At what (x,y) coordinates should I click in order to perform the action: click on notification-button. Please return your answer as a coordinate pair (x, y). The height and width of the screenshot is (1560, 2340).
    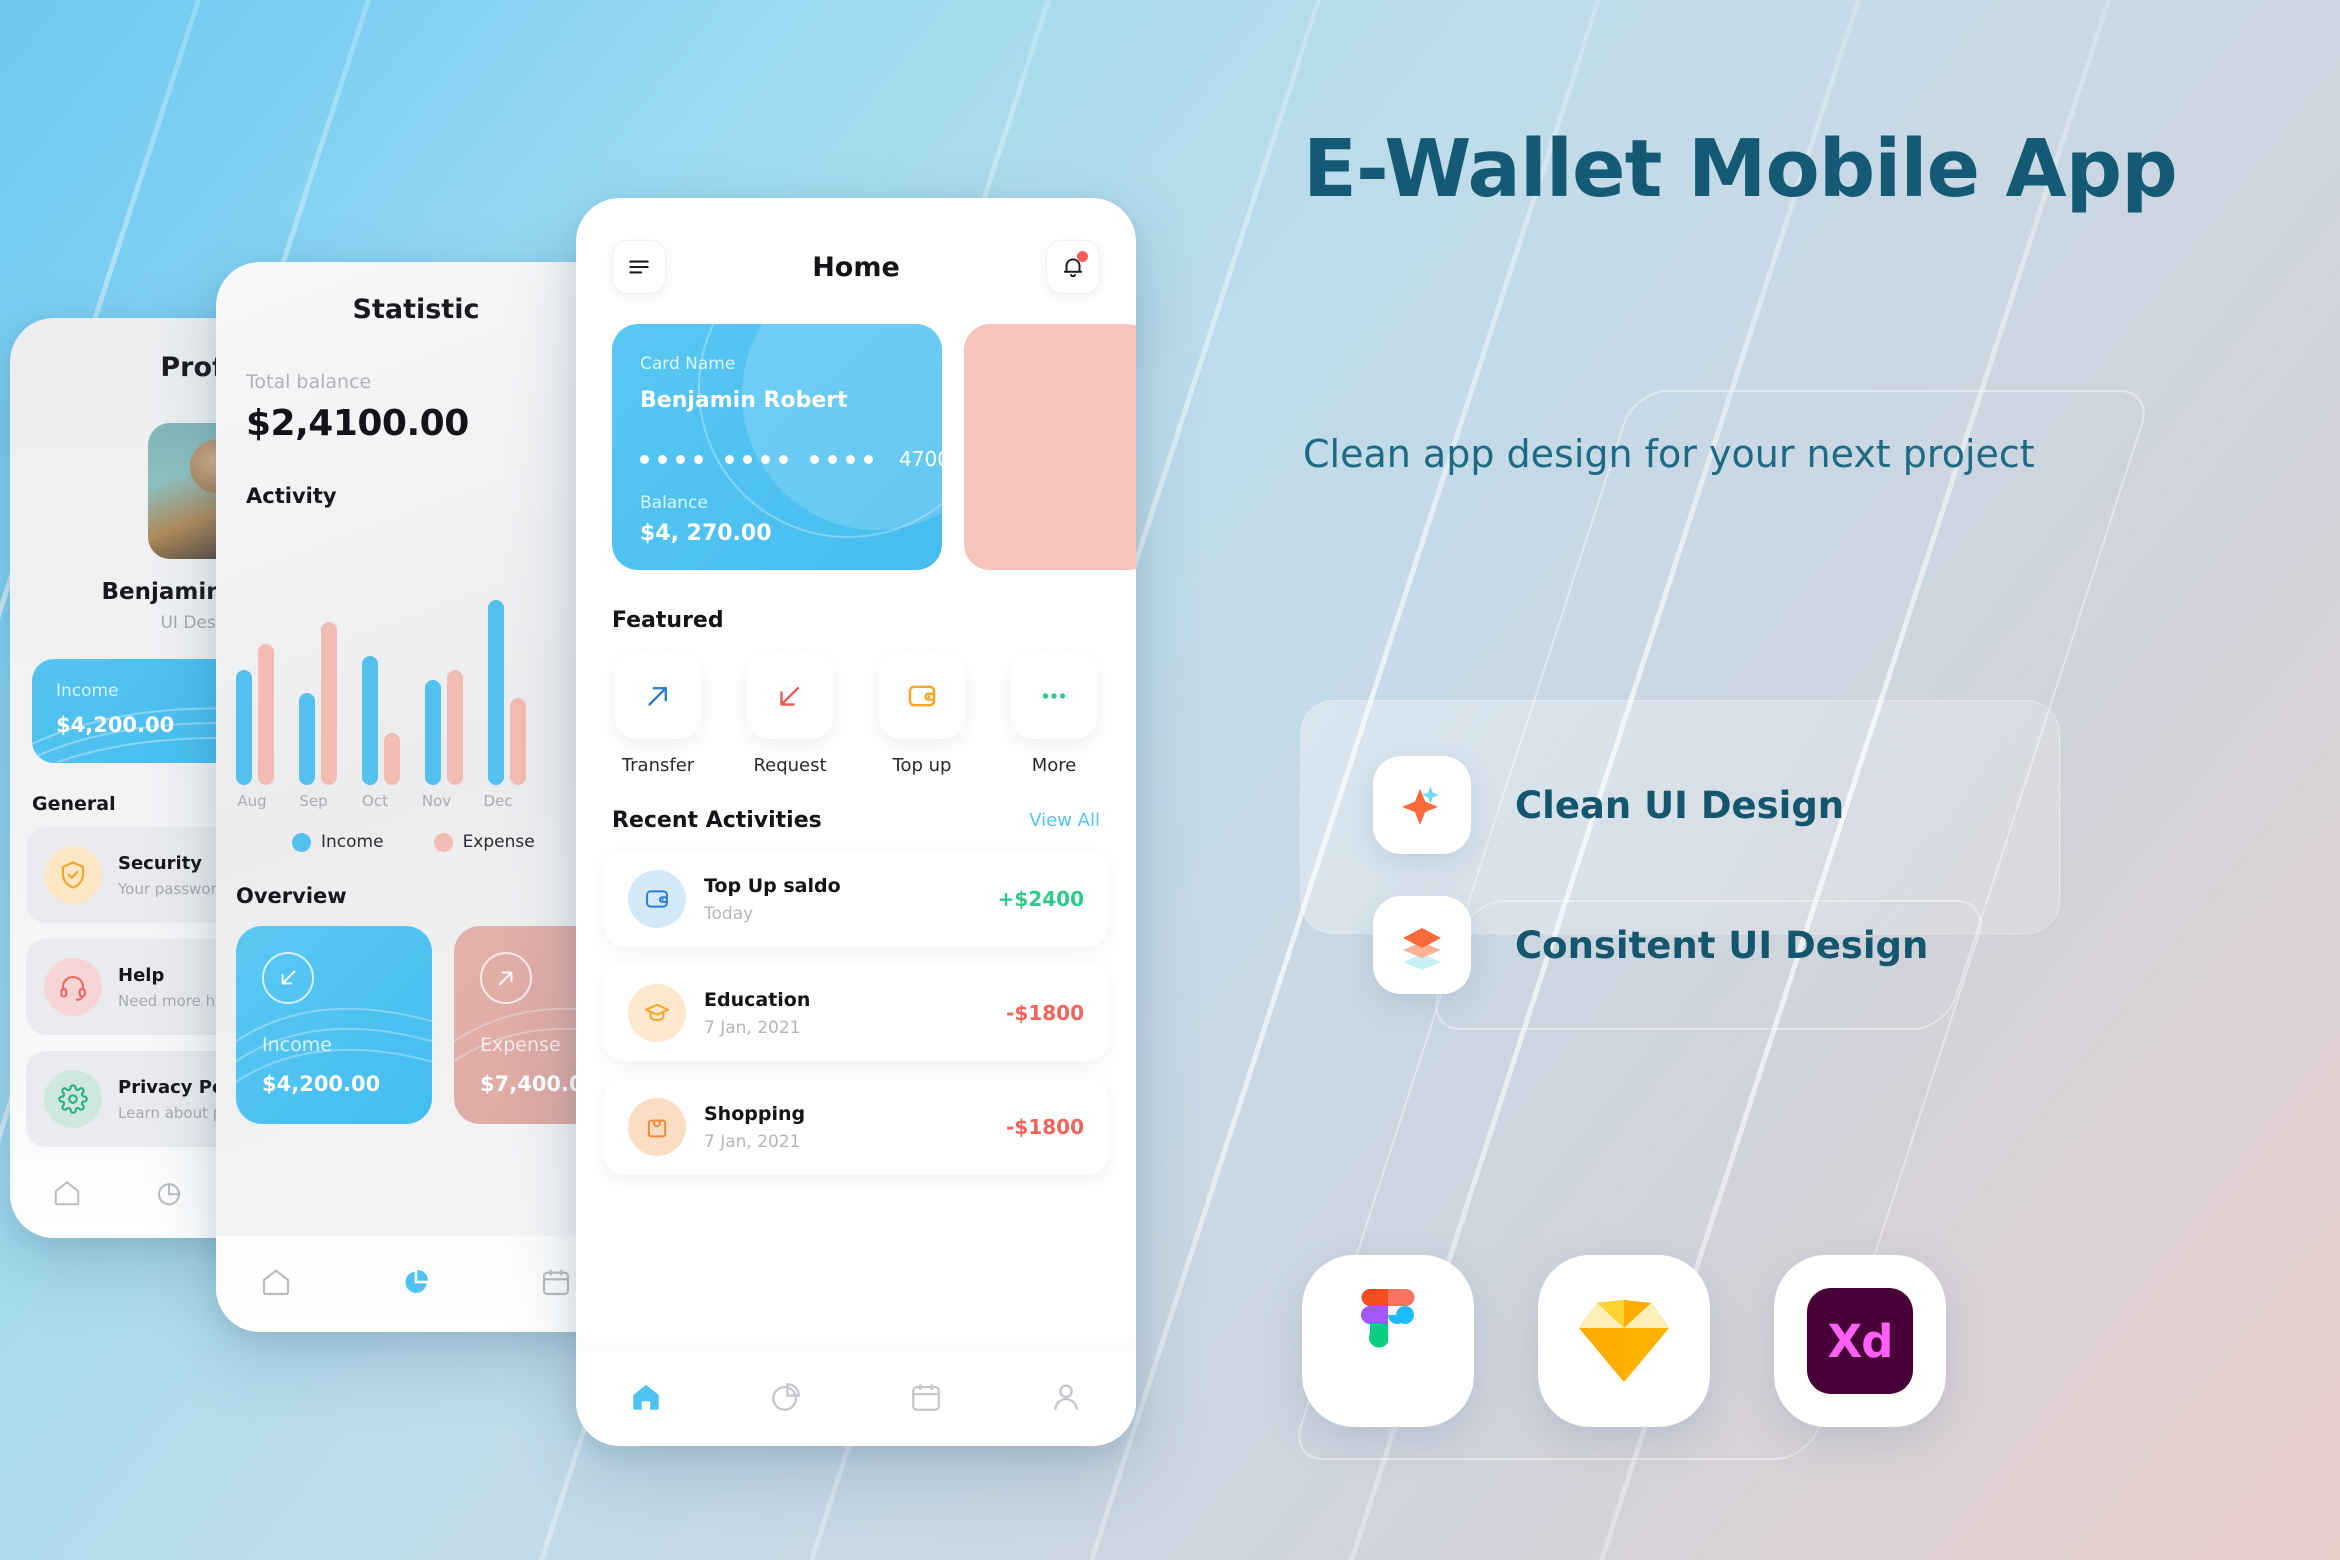
    Looking at the image, I should click on (1073, 267).